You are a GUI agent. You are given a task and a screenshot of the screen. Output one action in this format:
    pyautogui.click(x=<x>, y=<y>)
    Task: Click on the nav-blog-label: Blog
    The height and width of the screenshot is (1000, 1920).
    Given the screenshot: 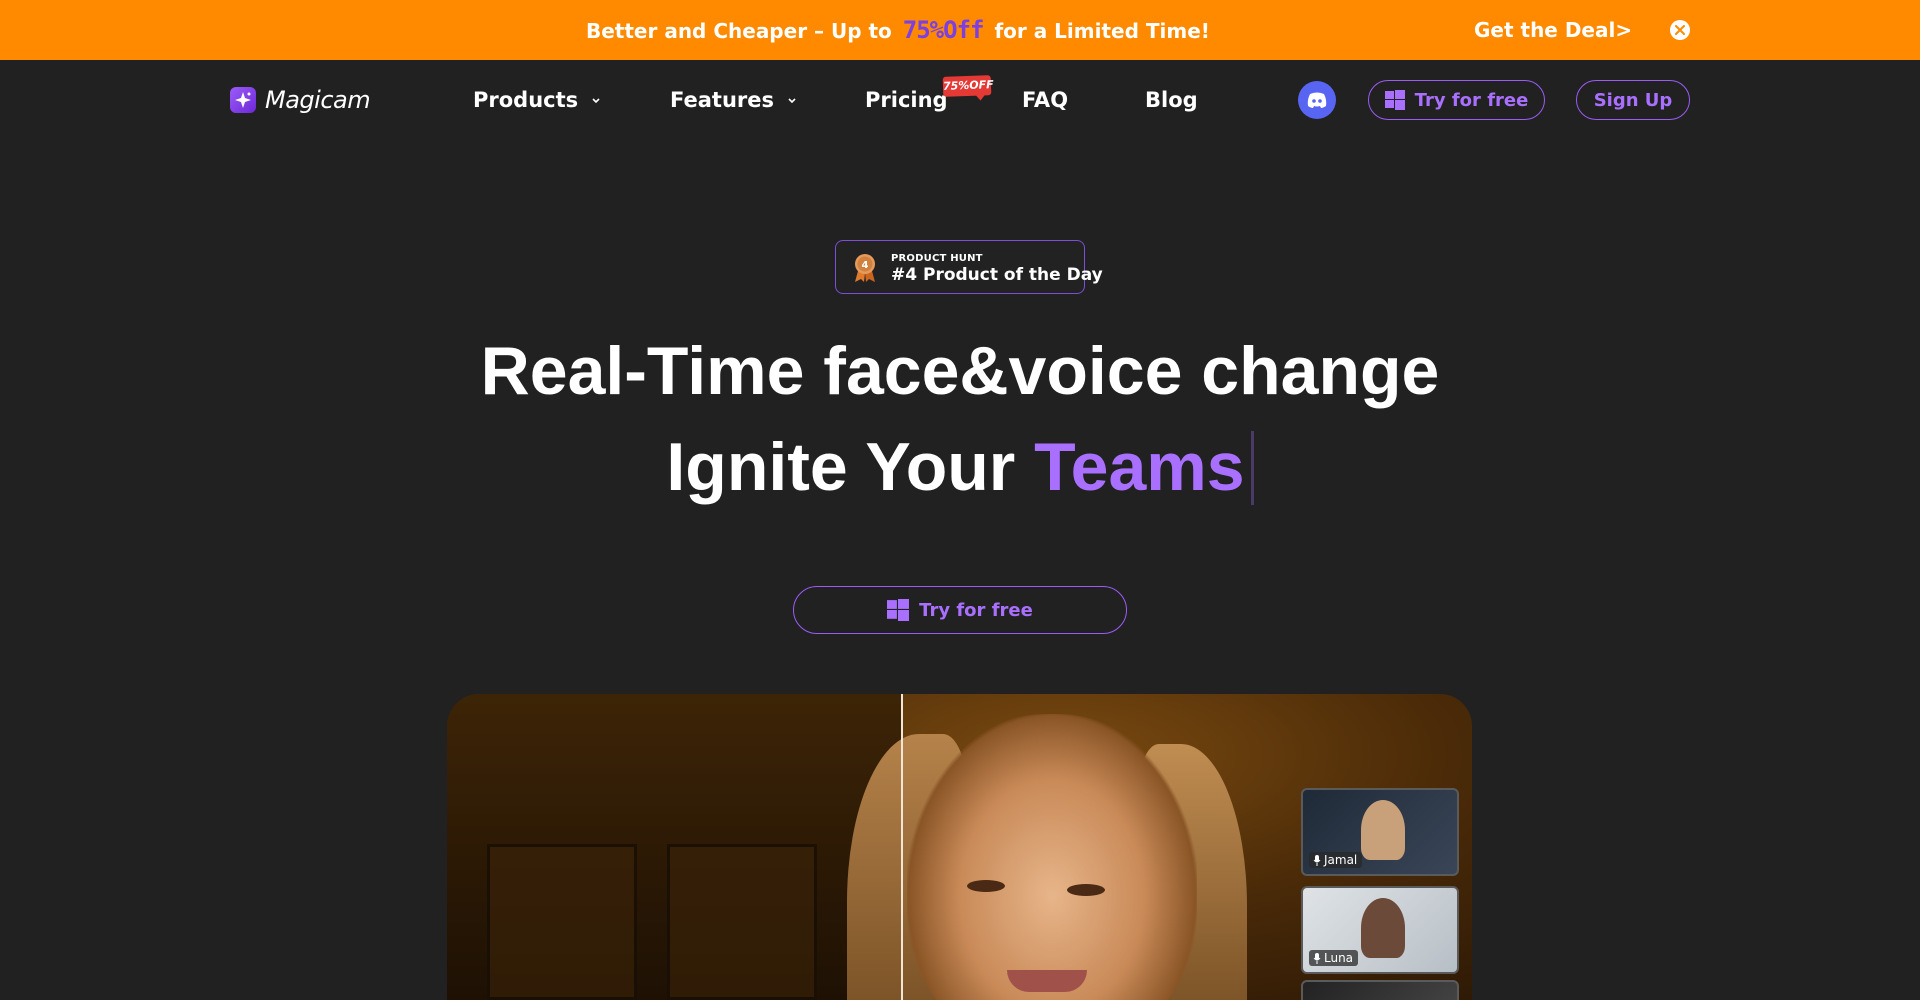 What is the action you would take?
    pyautogui.click(x=1171, y=100)
    